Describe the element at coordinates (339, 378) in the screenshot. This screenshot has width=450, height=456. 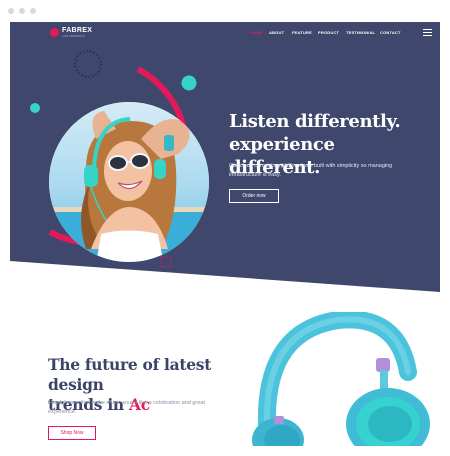
I see `headphone-image` at that location.